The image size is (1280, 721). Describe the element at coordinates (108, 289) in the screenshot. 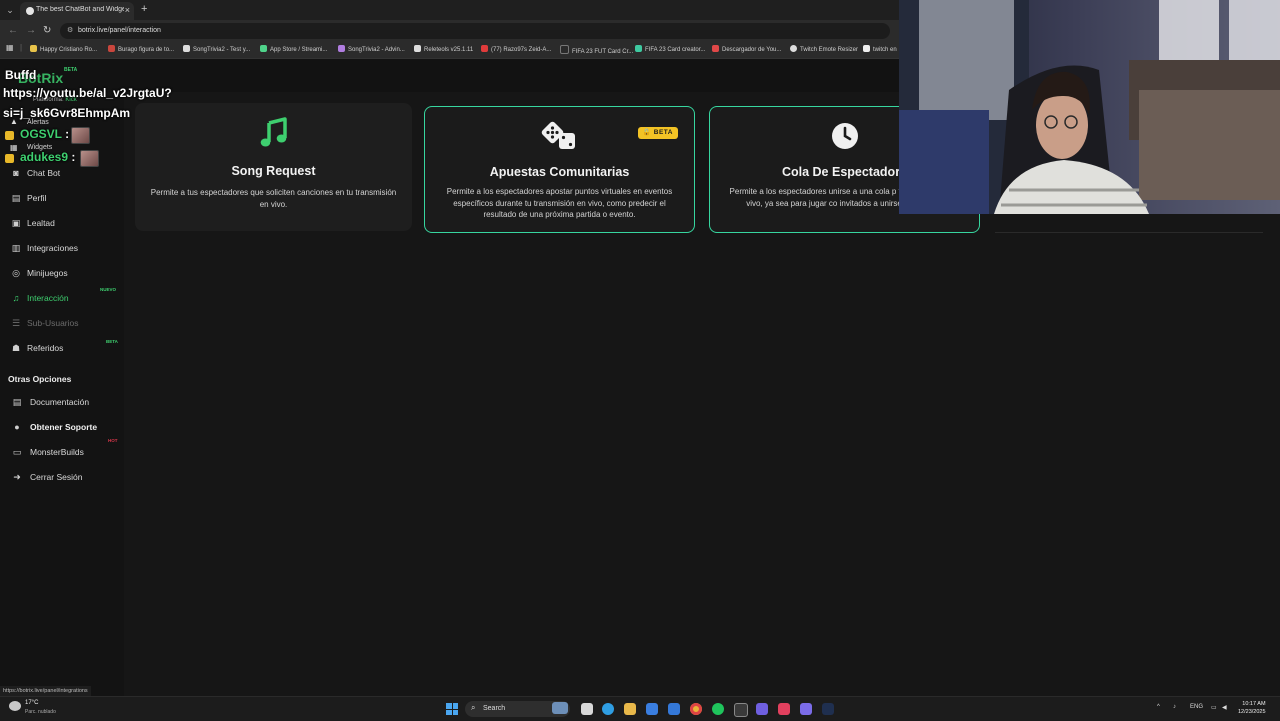

I see `new-tag: NUEVO` at that location.